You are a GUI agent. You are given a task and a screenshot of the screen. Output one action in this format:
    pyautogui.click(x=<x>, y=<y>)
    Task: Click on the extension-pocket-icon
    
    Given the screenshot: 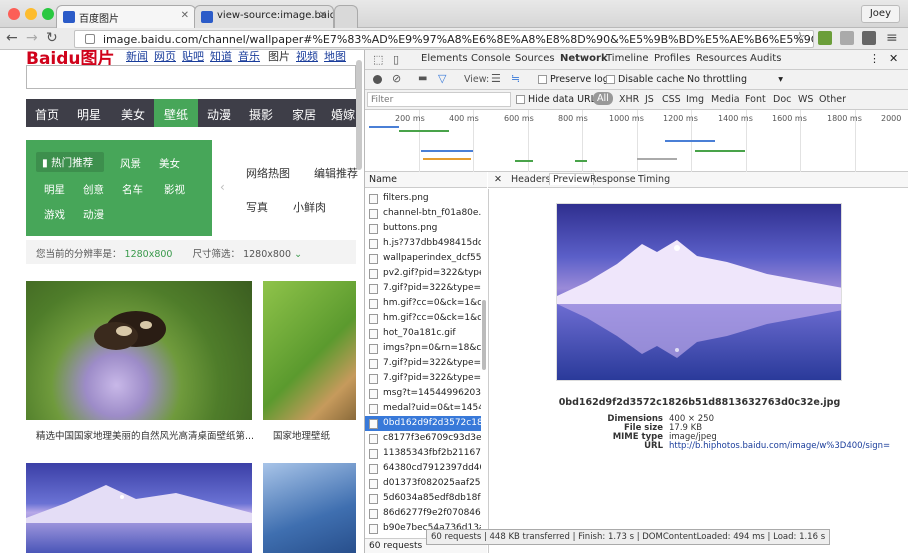 What is the action you would take?
    pyautogui.click(x=869, y=38)
    